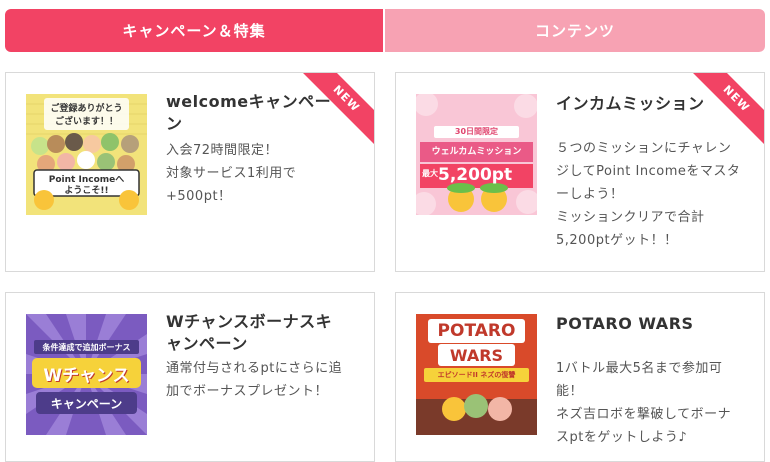 The height and width of the screenshot is (462, 770). I want to click on thumb-max-label: 最大, so click(430, 173).